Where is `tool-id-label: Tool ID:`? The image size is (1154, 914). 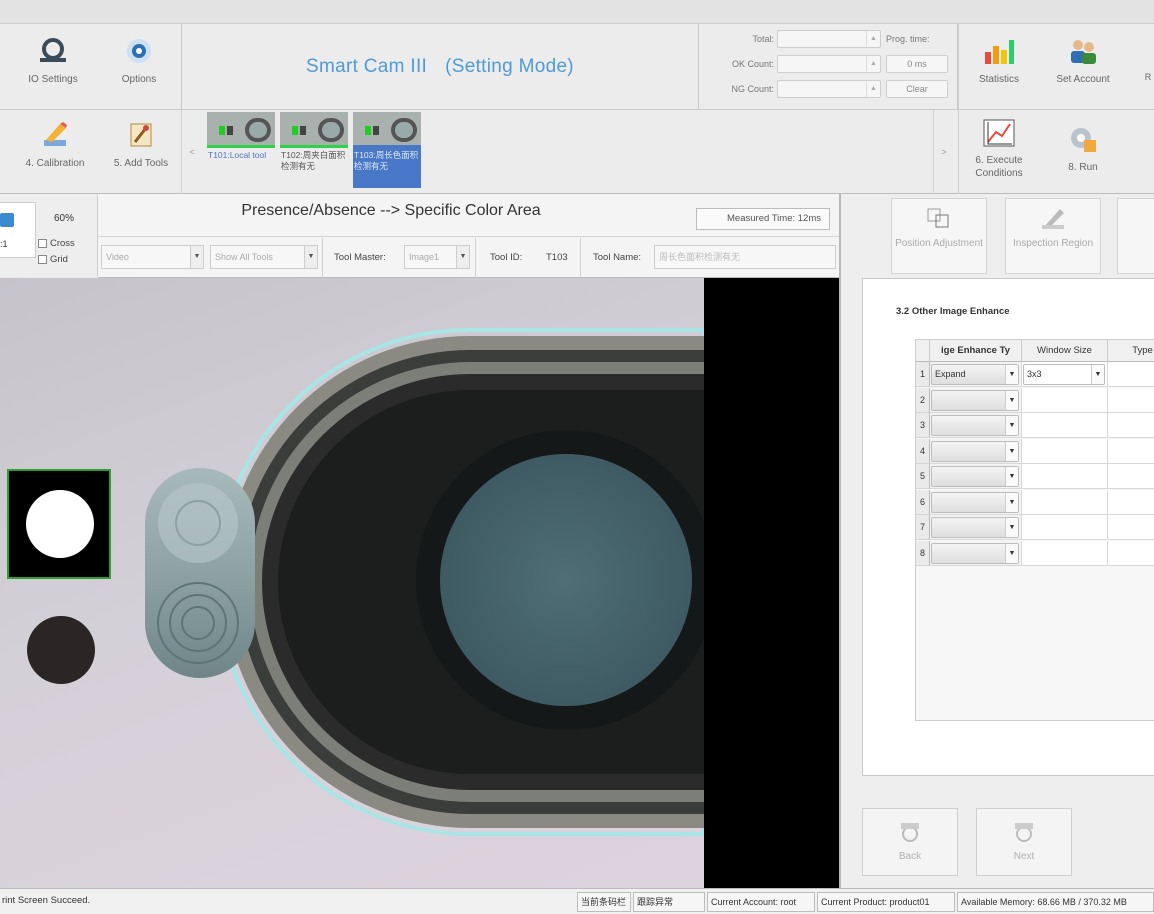
tool-id-label: Tool ID: is located at coordinates (506, 257).